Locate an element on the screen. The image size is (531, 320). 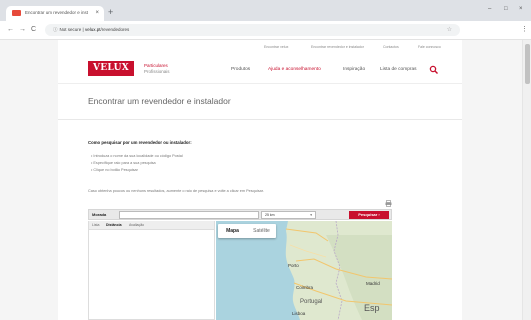
map-label-spain: Esp is located at coordinates (372, 308).